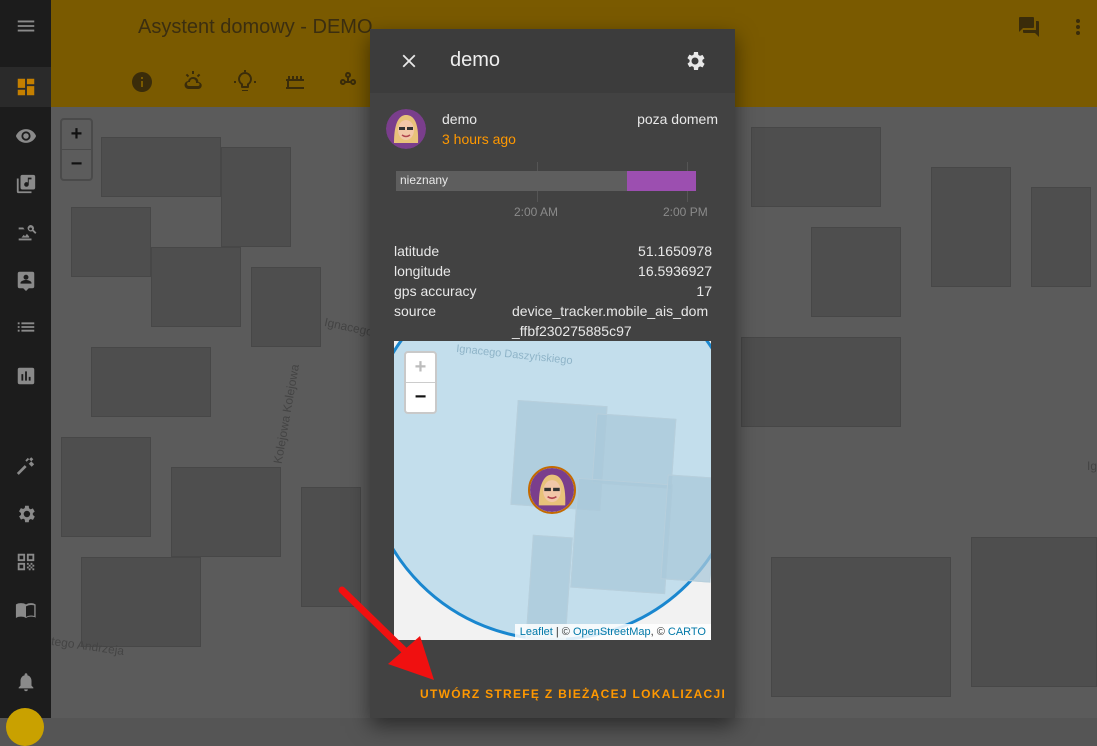  I want to click on attribute-key: latitude, so click(417, 251).